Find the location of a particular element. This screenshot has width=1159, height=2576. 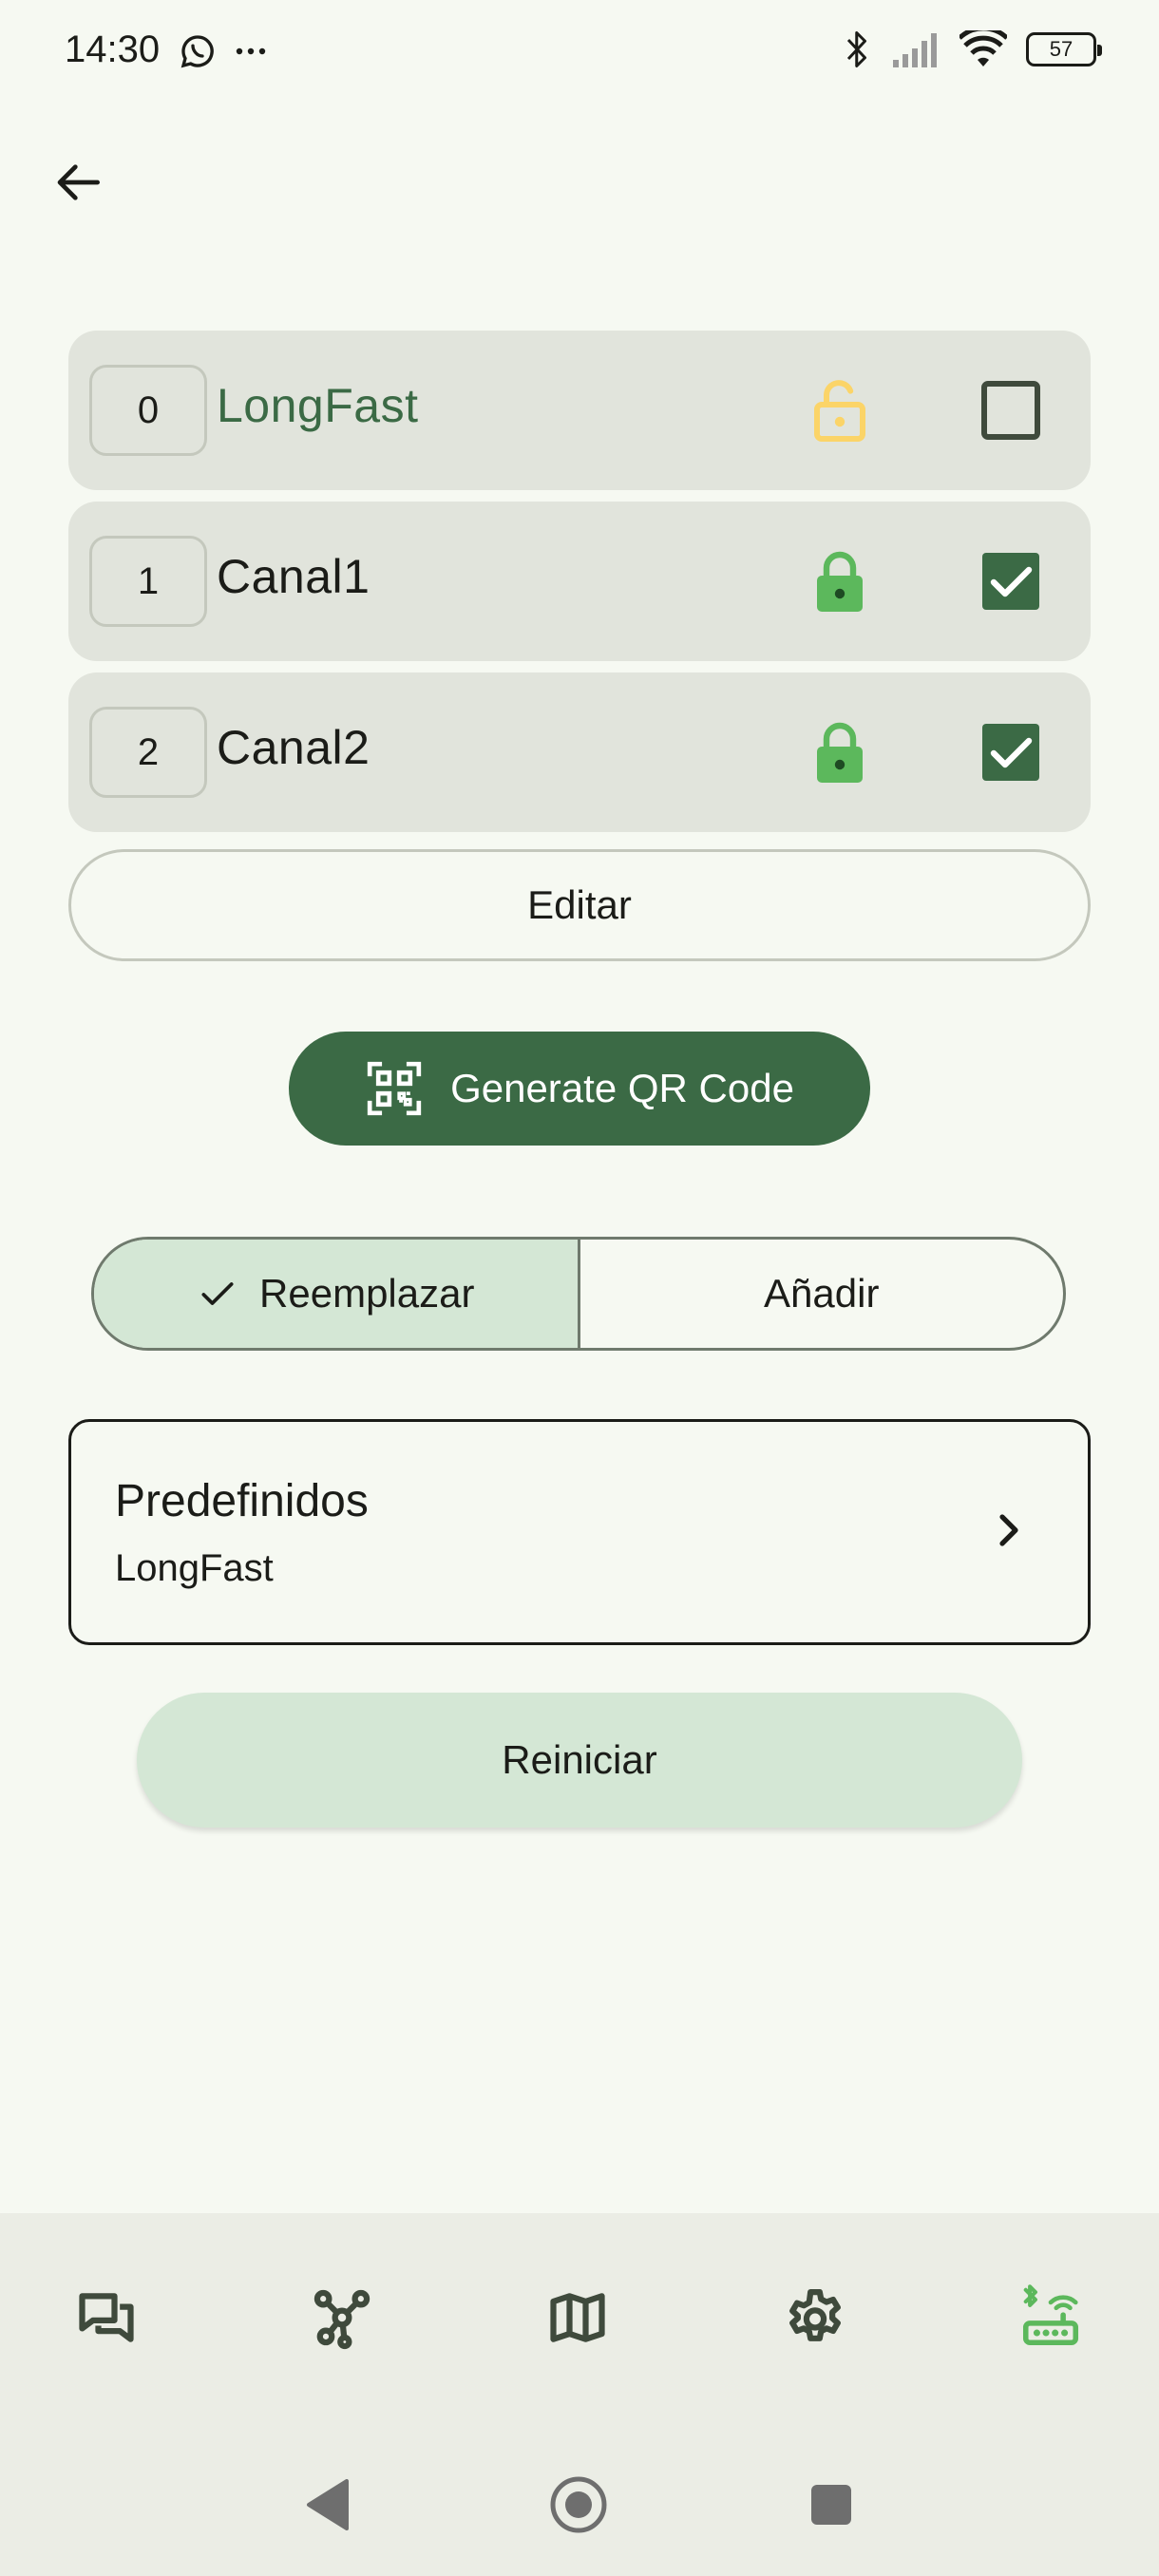

nav-map is located at coordinates (578, 2318).